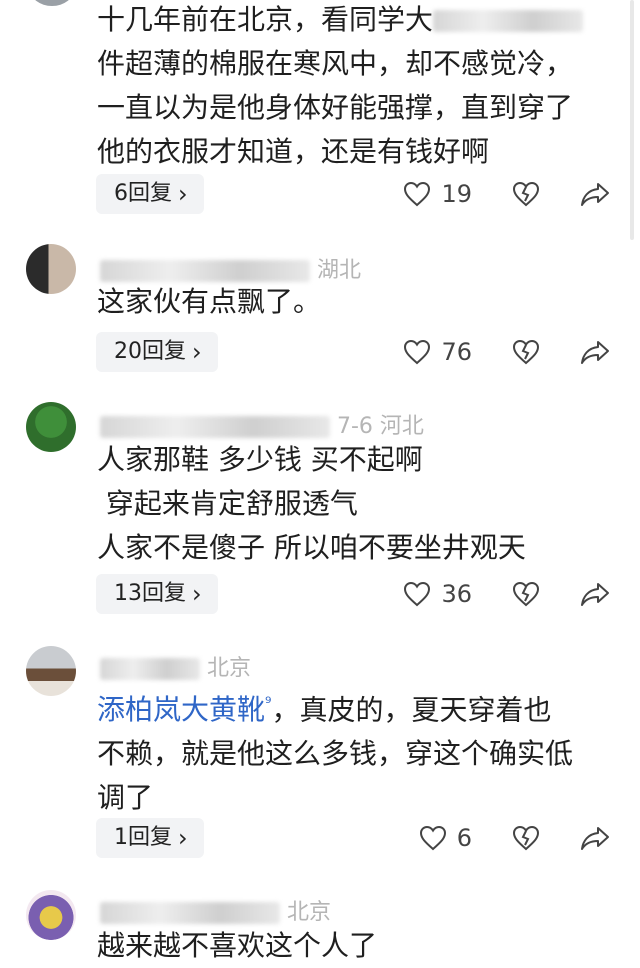 The image size is (640, 968). Describe the element at coordinates (293, 151) in the screenshot. I see `comment-line: 他的衣服才知道，还是有钱好啊` at that location.